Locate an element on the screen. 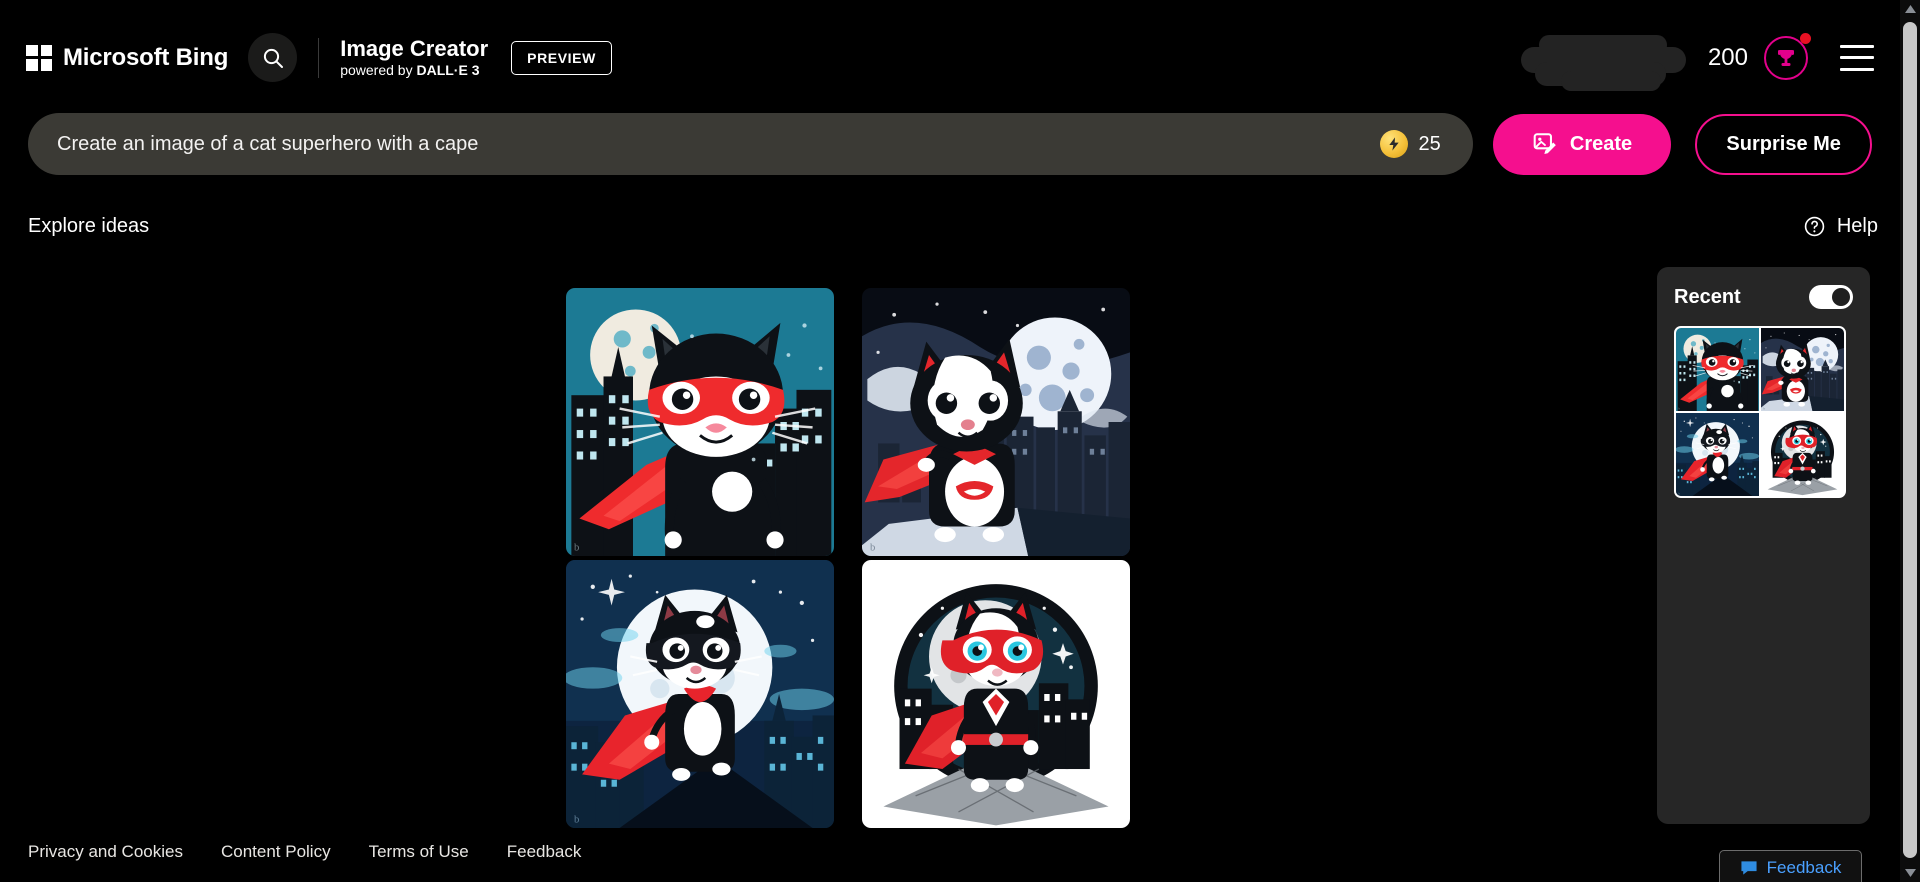 Image resolution: width=1920 pixels, height=882 pixels. rewards-points: 200 is located at coordinates (1727, 57).